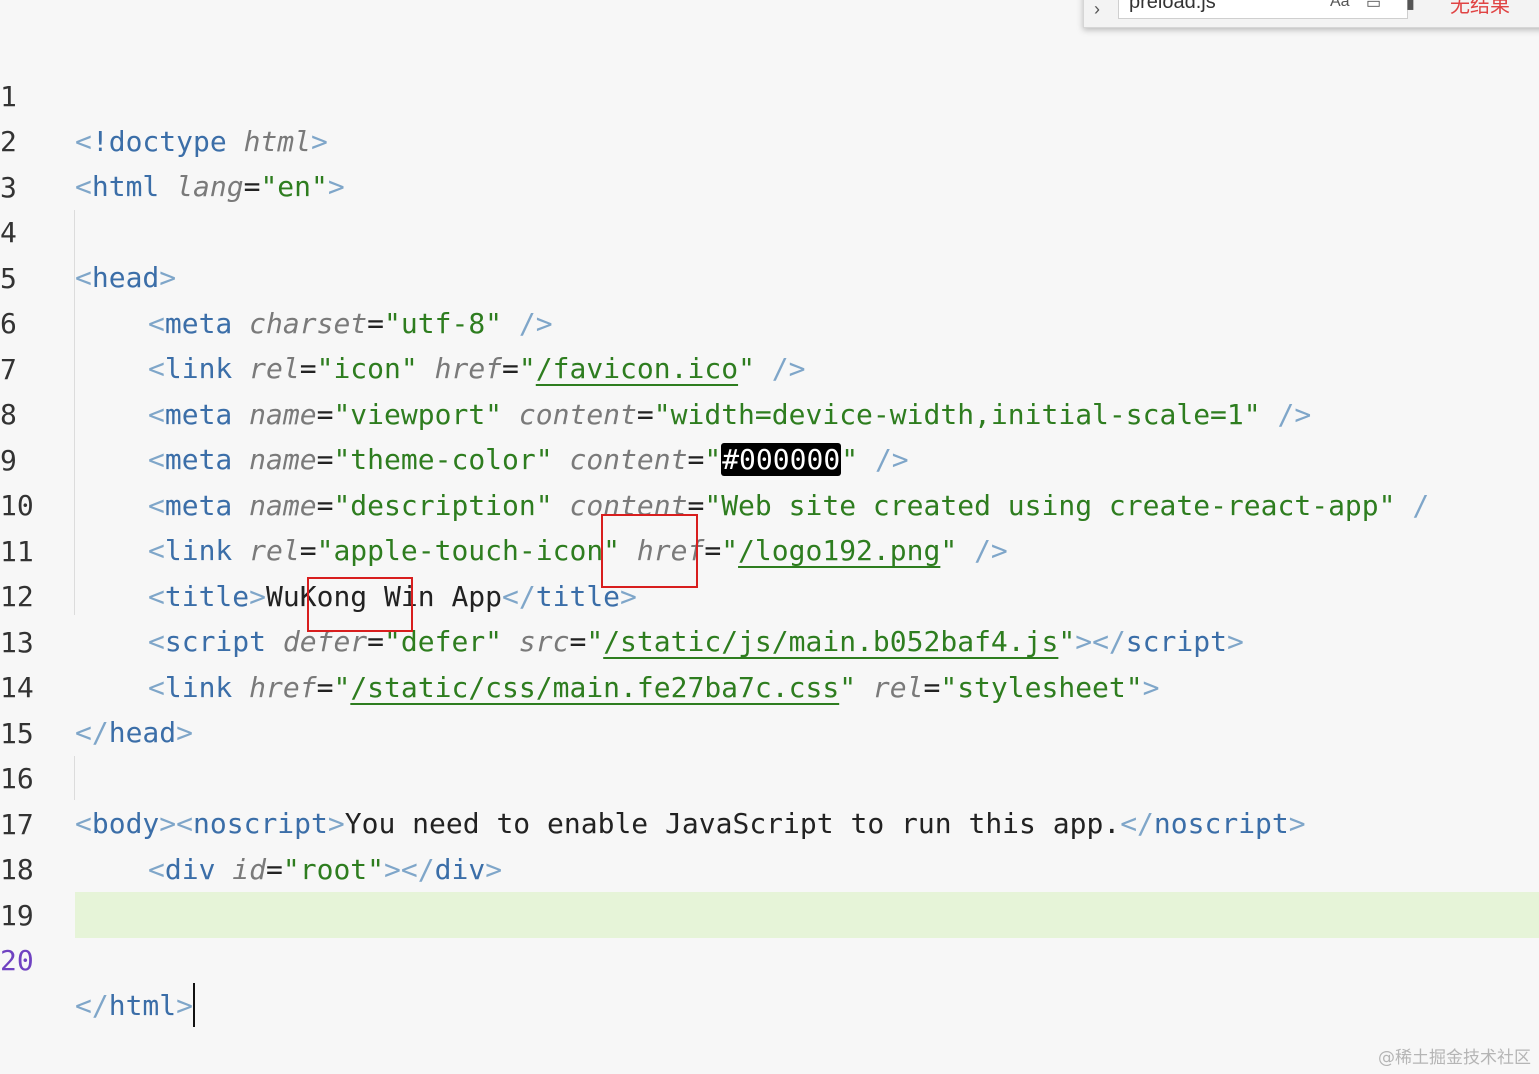  Describe the element at coordinates (769, 229) in the screenshot. I see `code-line: 4 <head>` at that location.